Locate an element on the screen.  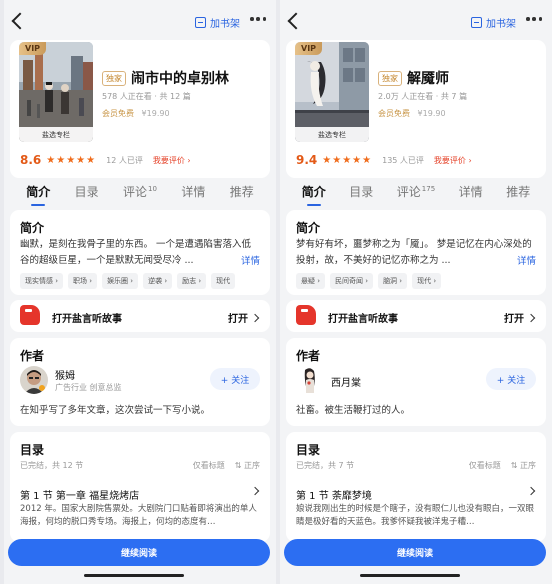
book-meta: 2.0万 人正在看 · 共 7 篇 is located at coordinates (423, 96).